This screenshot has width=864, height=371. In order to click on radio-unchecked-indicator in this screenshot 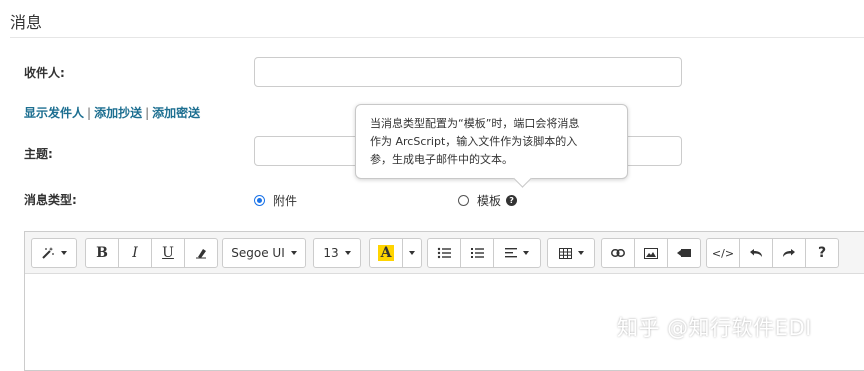, I will do `click(463, 200)`.